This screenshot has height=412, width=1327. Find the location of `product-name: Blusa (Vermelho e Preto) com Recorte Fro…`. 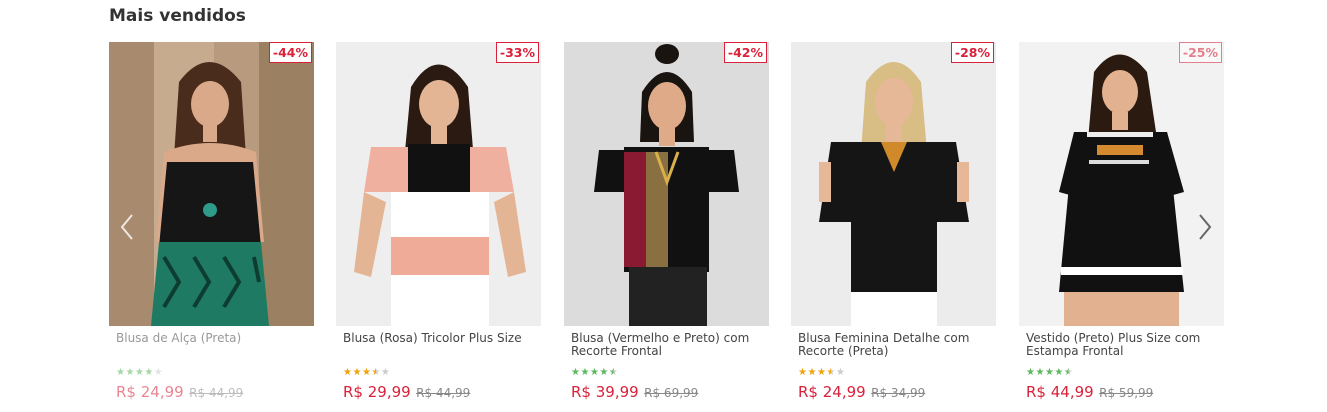

product-name: Blusa (Vermelho e Preto) com Recorte Fro… is located at coordinates (671, 345).